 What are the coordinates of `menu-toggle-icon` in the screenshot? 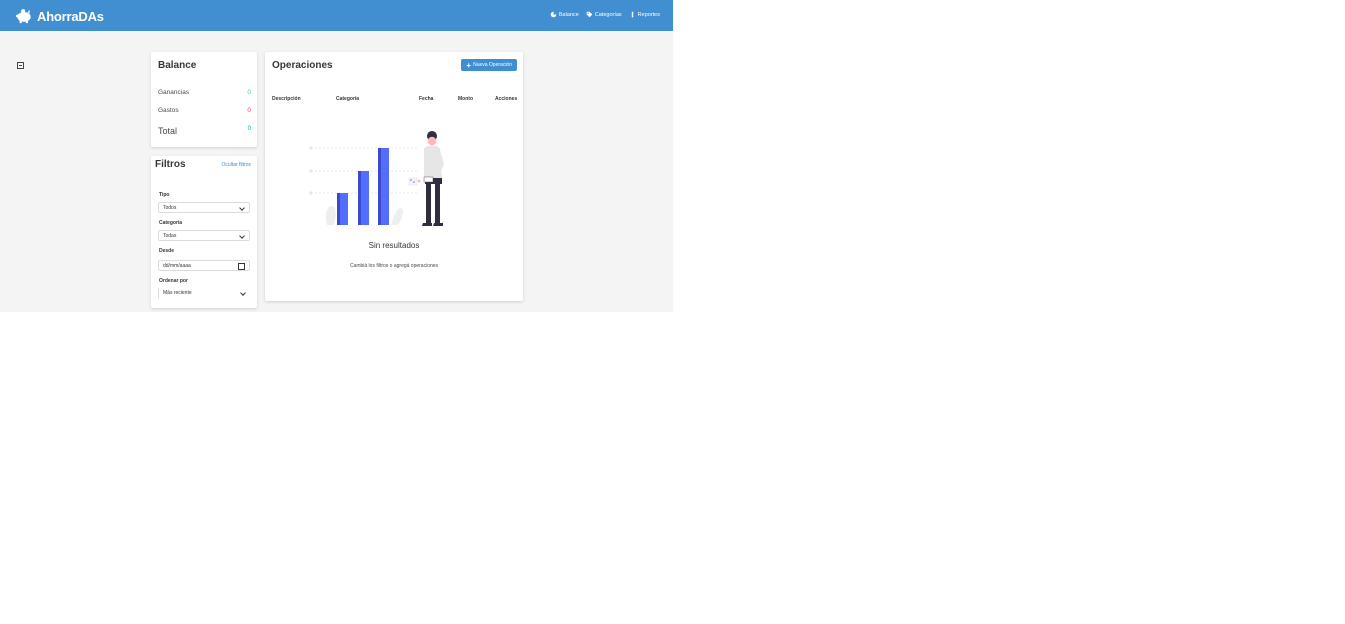 It's located at (20, 65).